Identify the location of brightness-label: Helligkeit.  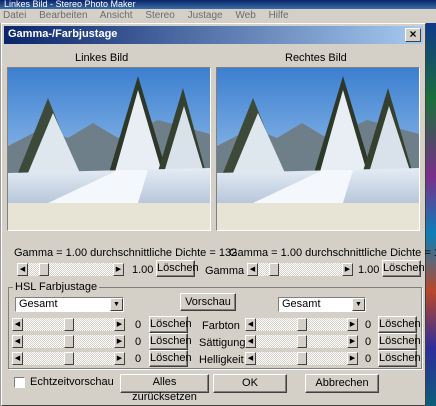
(221, 360).